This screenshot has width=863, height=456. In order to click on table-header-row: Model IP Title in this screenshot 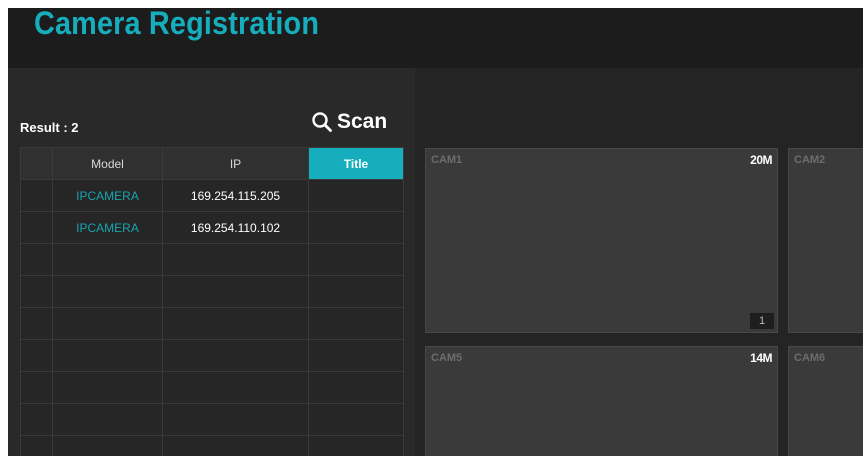, I will do `click(212, 163)`.